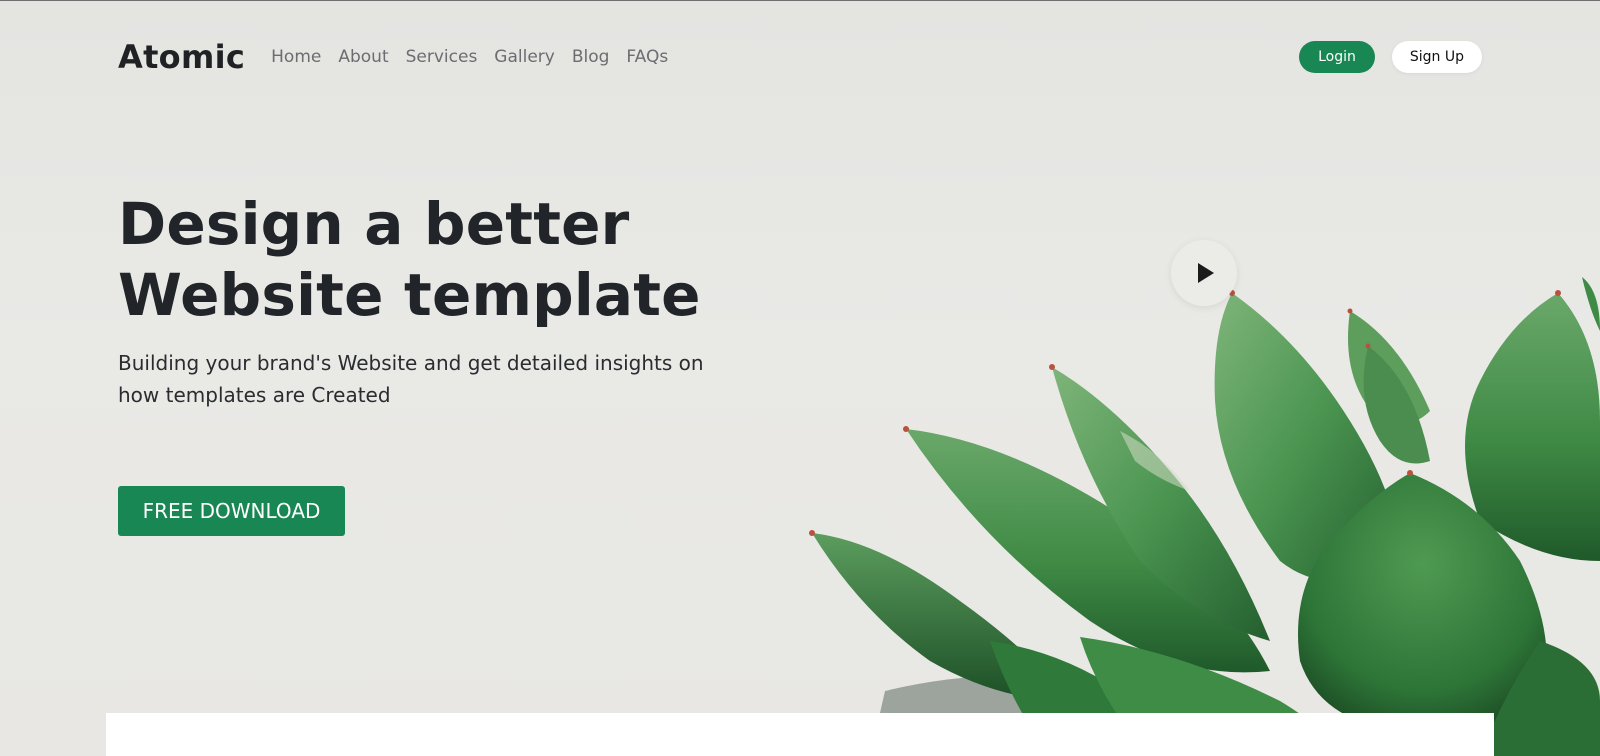 The width and height of the screenshot is (1600, 756). I want to click on play-icon, so click(1205, 273).